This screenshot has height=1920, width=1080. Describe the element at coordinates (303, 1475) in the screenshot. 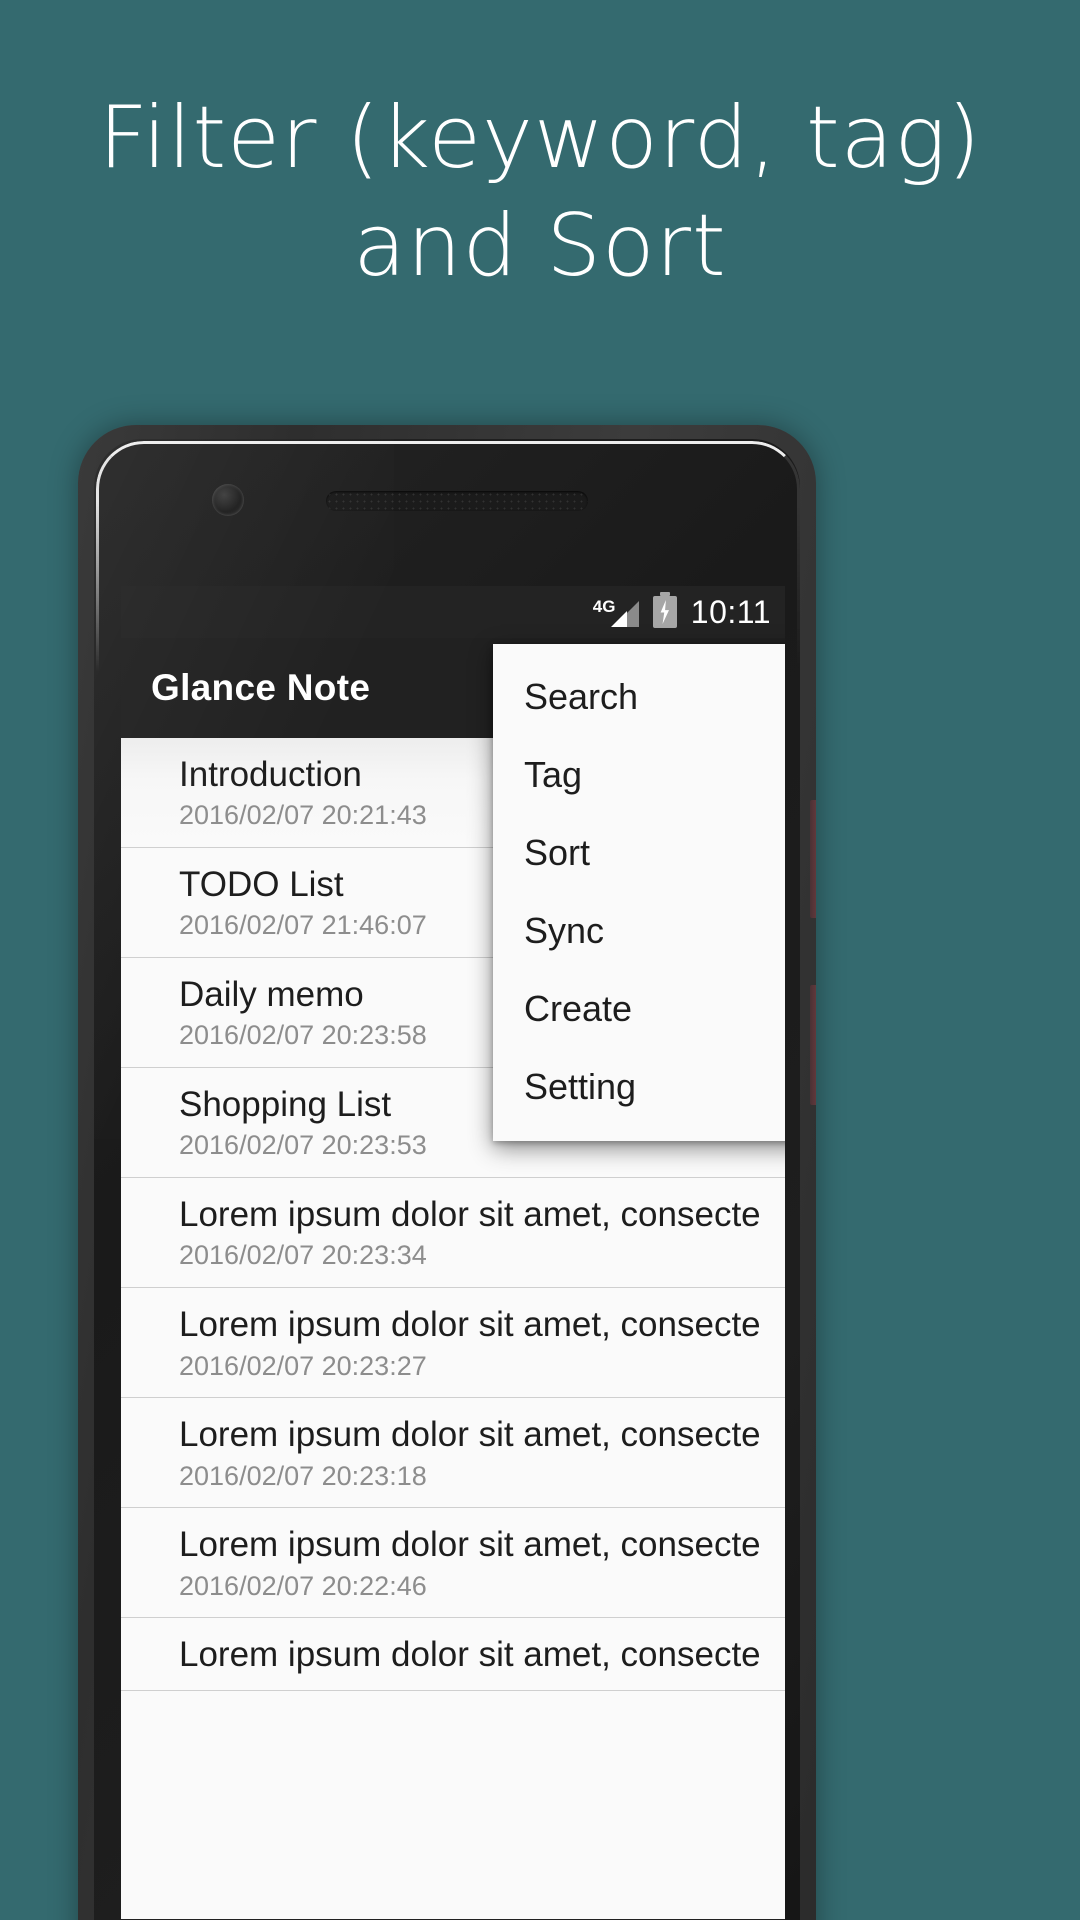

I see `note-timestamp: 2016/02/07 20:23:18` at that location.